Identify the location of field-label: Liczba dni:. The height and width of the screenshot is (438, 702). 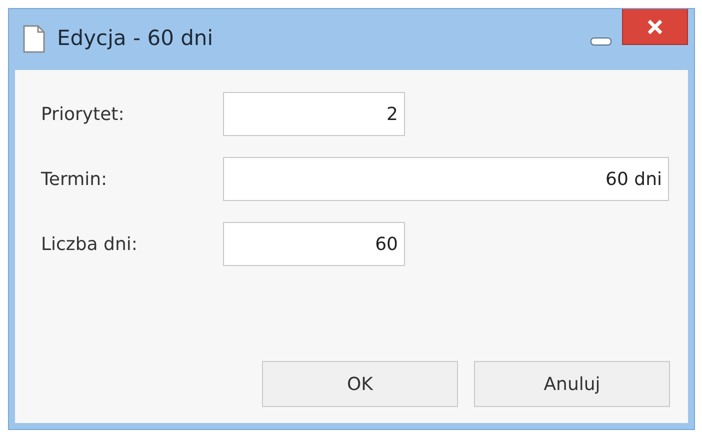
(89, 244).